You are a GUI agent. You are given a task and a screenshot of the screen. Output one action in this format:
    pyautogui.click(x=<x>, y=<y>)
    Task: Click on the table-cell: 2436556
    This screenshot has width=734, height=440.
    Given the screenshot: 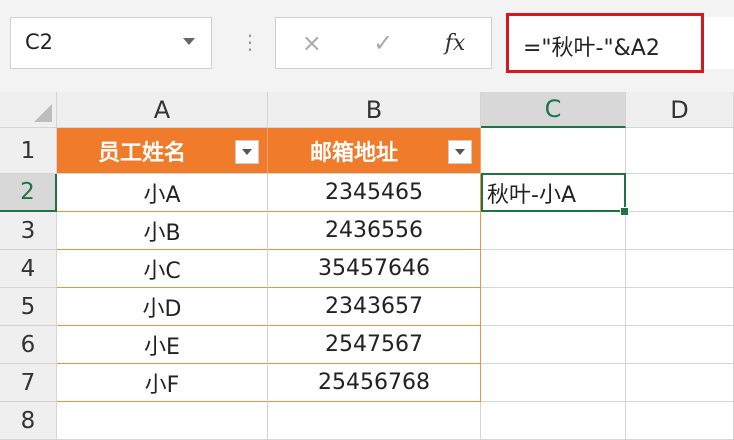 What is the action you would take?
    pyautogui.click(x=374, y=231)
    